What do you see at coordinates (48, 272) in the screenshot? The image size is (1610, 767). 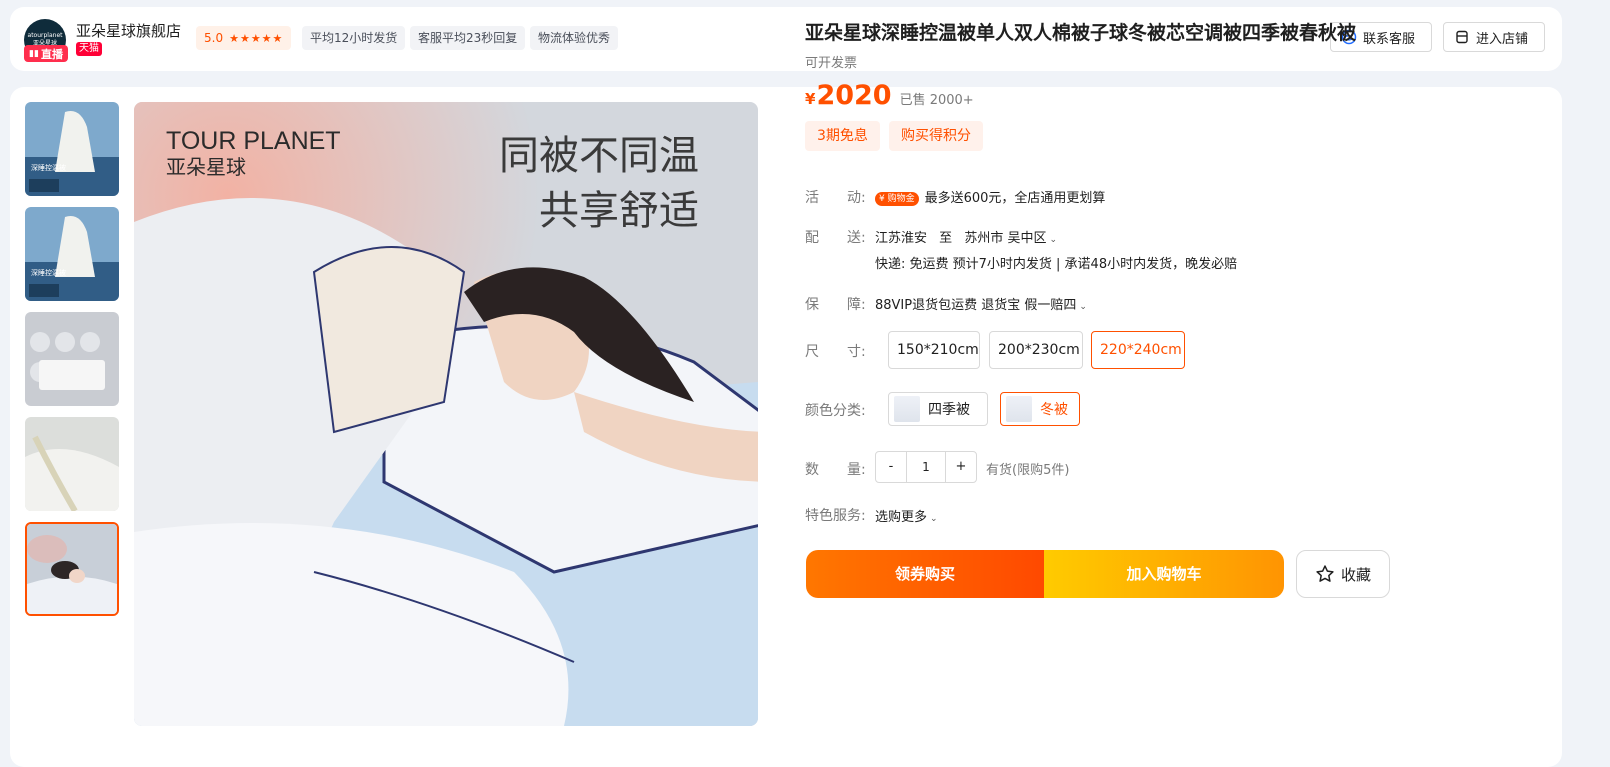 I see `thumbnail-2-caption: 深睡控温被` at bounding box center [48, 272].